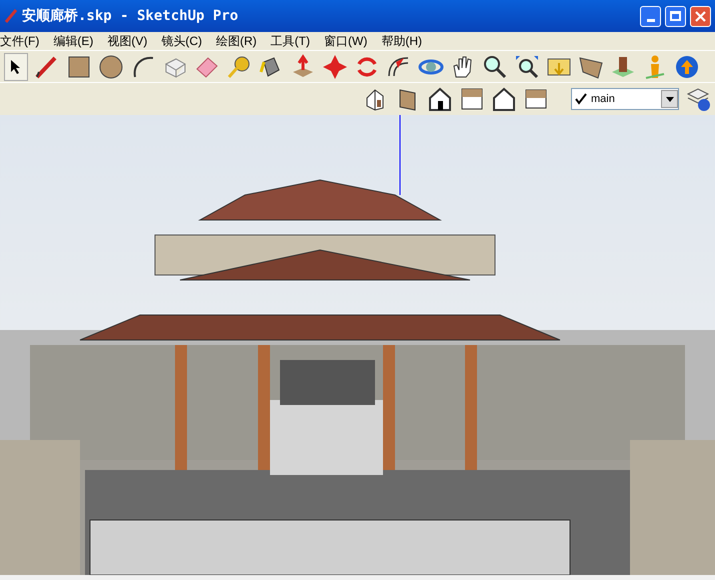  I want to click on menu-item: 窗口(W), so click(346, 41).